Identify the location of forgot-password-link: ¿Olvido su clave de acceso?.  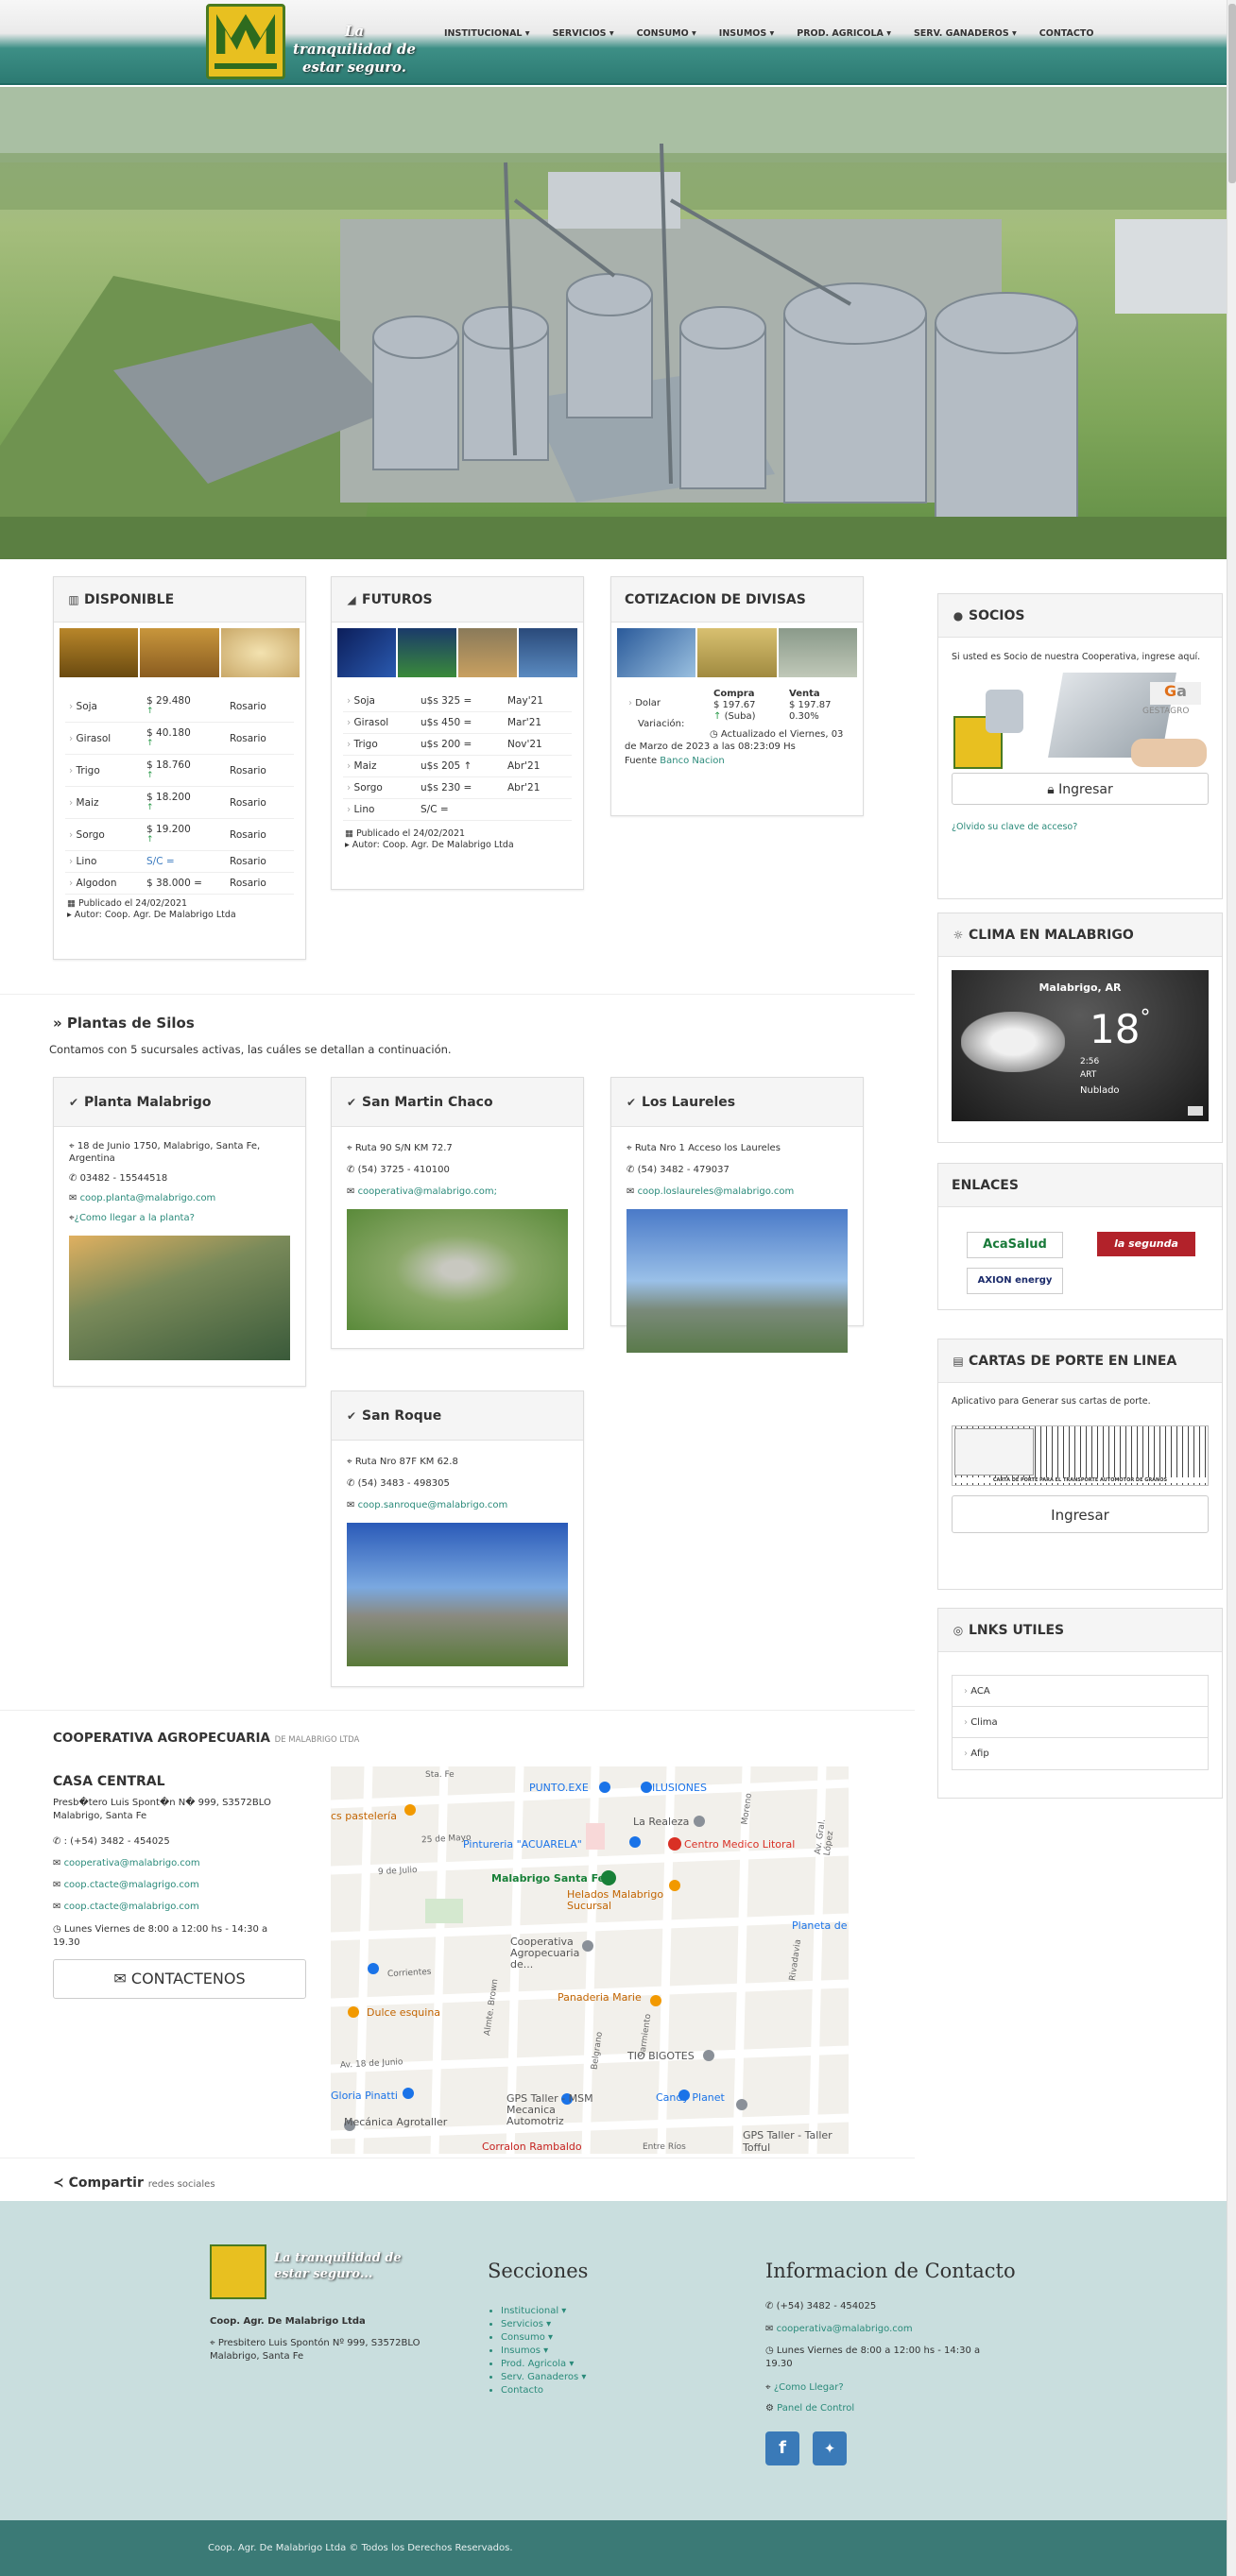
(1014, 827).